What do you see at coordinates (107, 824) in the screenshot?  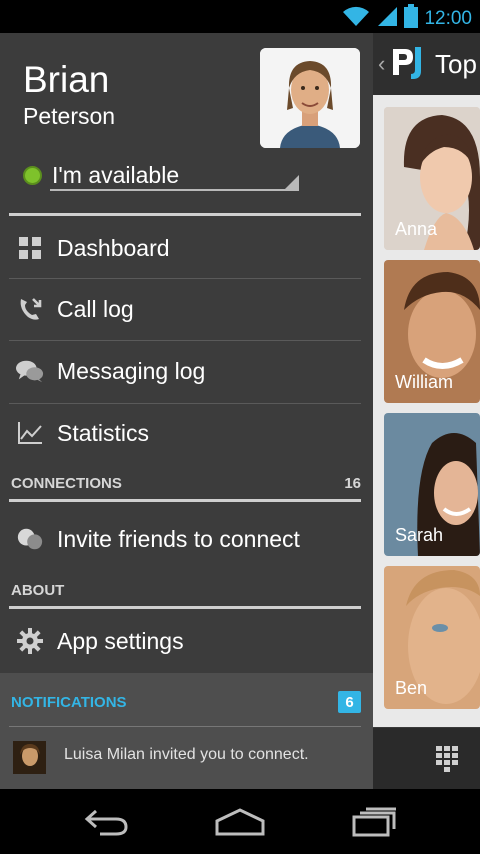 I see `back-icon` at bounding box center [107, 824].